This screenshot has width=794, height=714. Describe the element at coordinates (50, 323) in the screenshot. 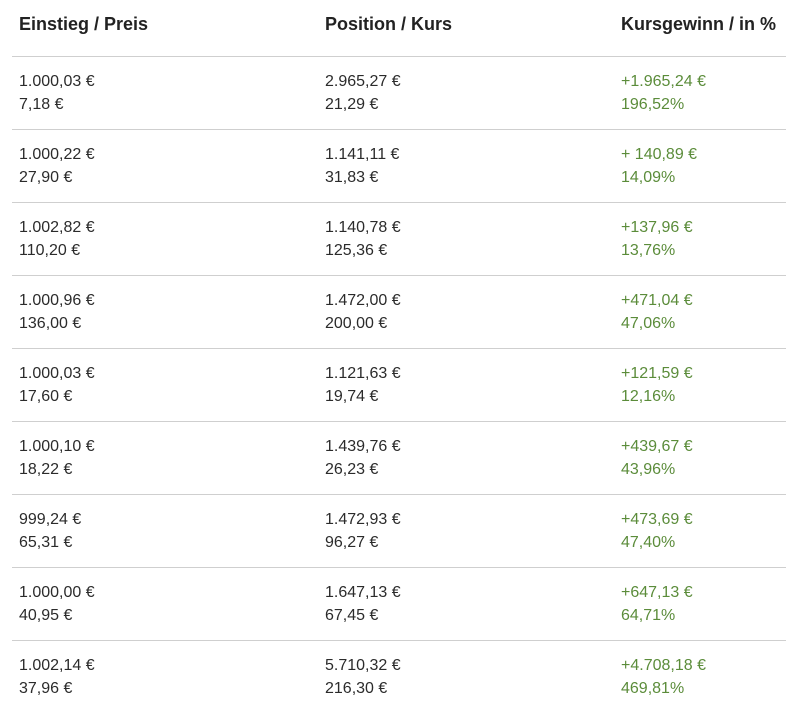

I see `preis-value: 136,00 €` at that location.